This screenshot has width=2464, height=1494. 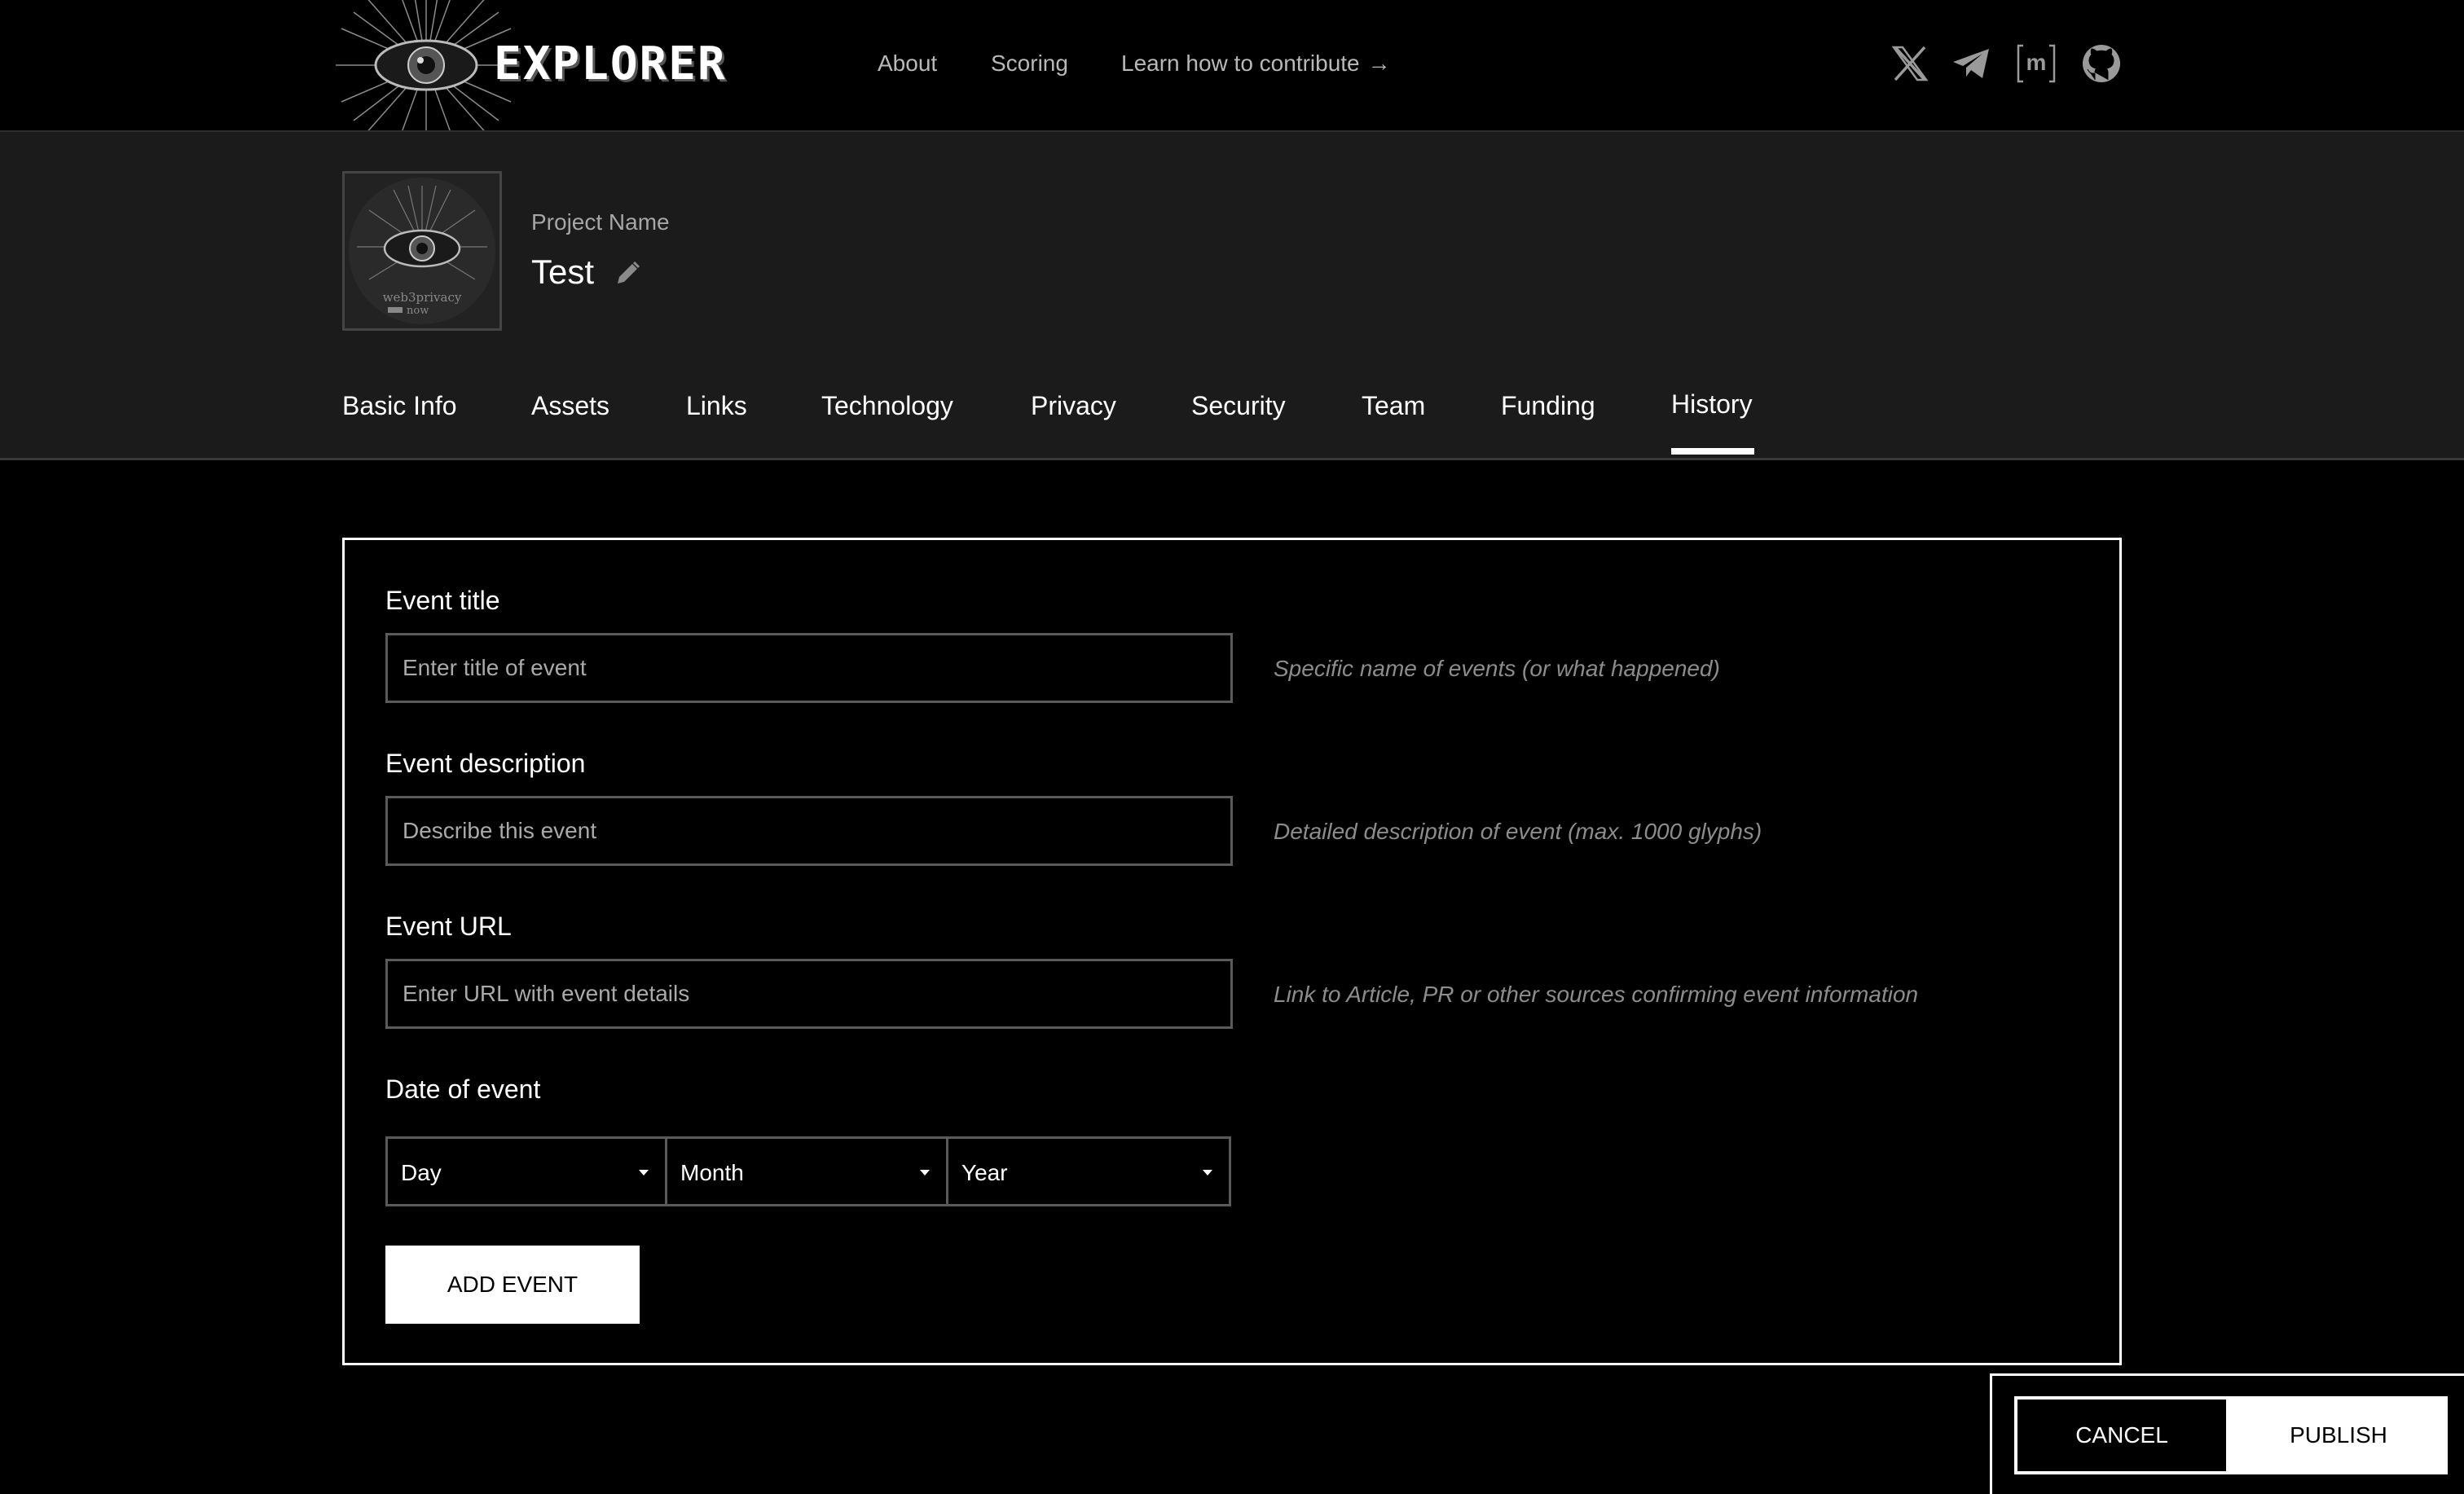 What do you see at coordinates (887, 406) in the screenshot?
I see `tab-technology: Technology` at bounding box center [887, 406].